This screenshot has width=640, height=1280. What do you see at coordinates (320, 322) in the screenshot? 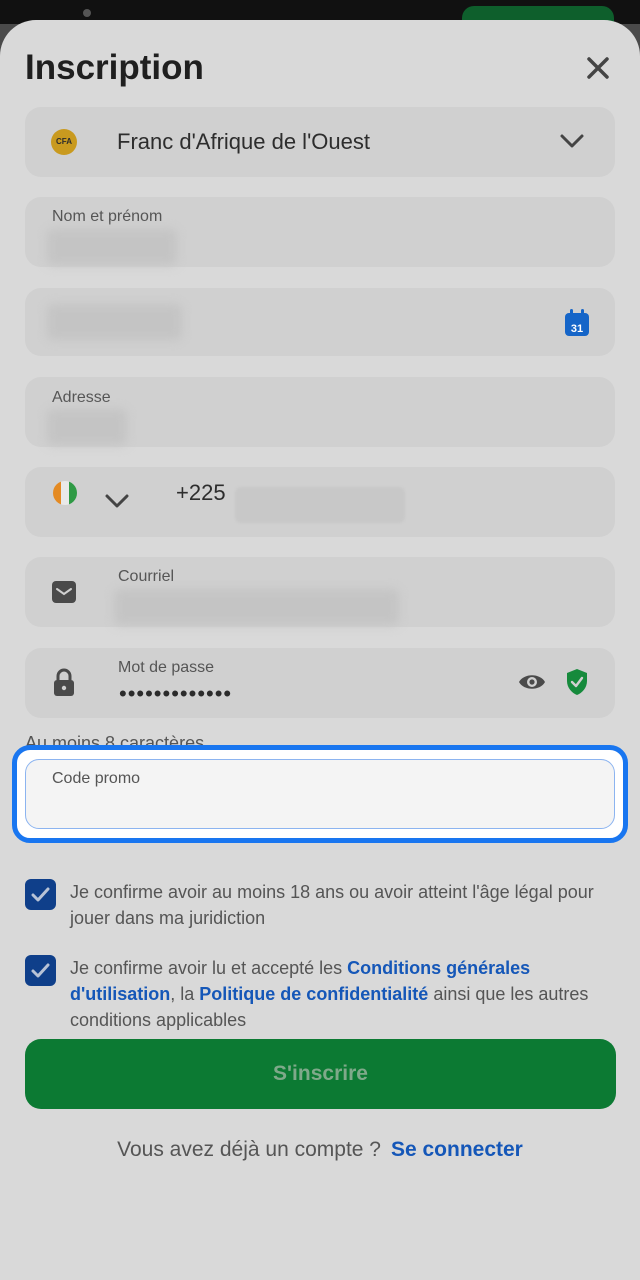
I see `birthdate-field: 31` at bounding box center [320, 322].